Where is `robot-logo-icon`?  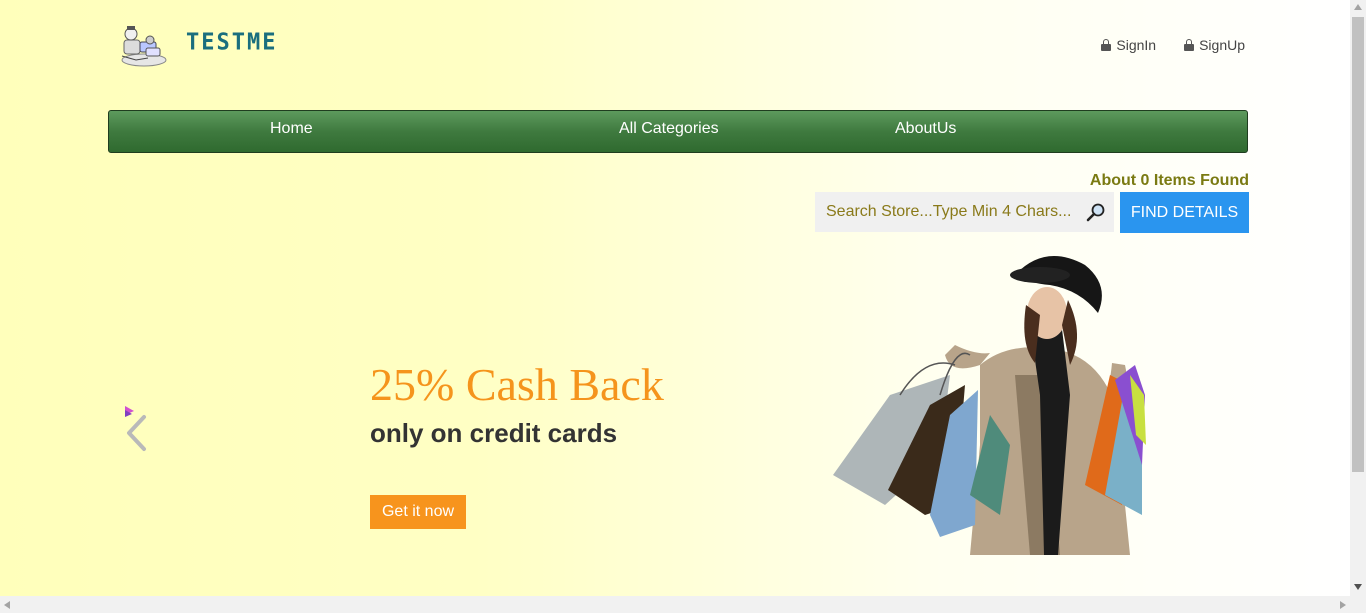 robot-logo-icon is located at coordinates (143, 45).